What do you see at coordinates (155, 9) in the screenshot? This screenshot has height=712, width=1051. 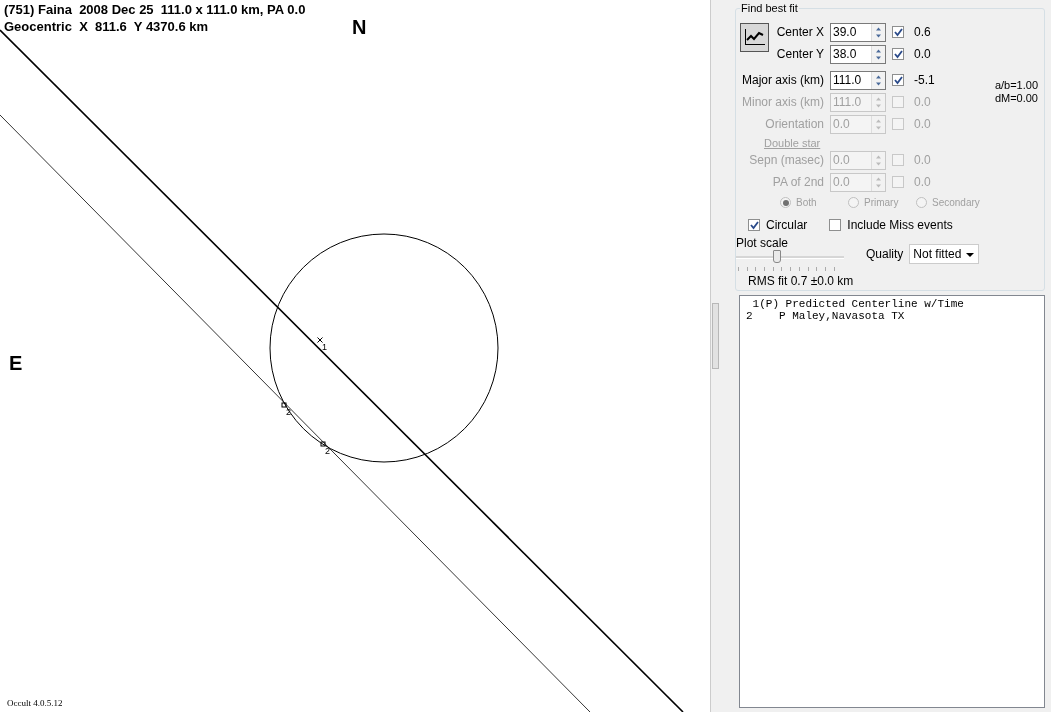 I see `plot-title: (751) Faina 2008 Dec 25 111.0 x 111.0 km, PA 0.0` at bounding box center [155, 9].